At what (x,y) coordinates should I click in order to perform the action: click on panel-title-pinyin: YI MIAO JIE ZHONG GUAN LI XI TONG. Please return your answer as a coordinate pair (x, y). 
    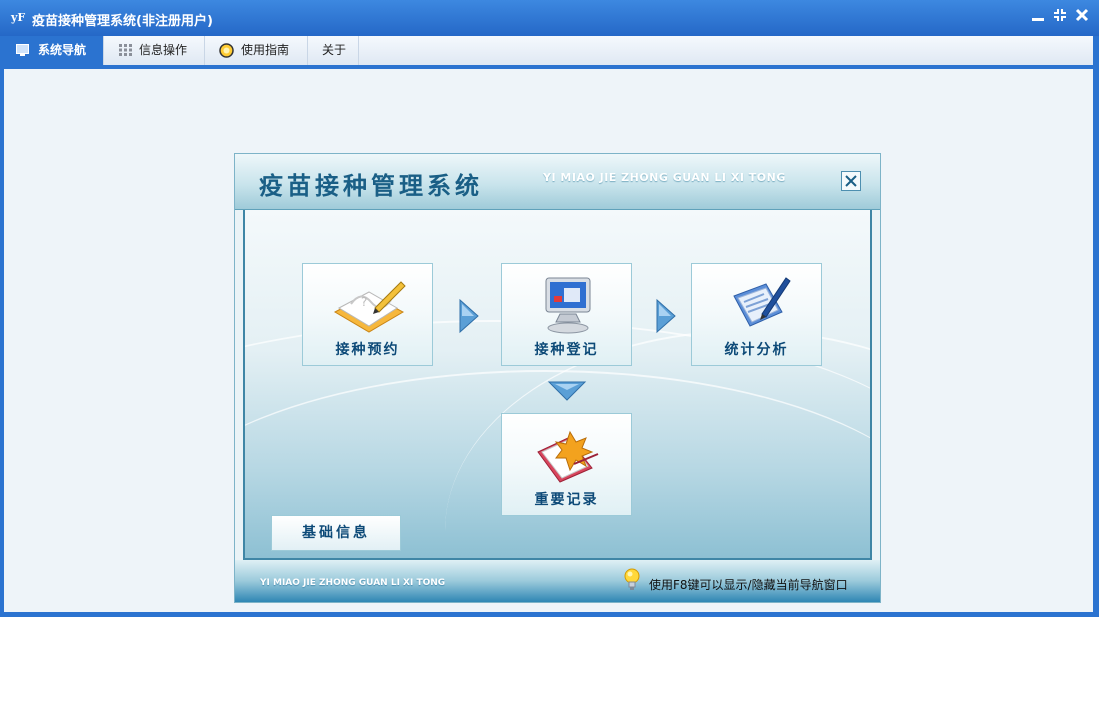
    Looking at the image, I should click on (664, 177).